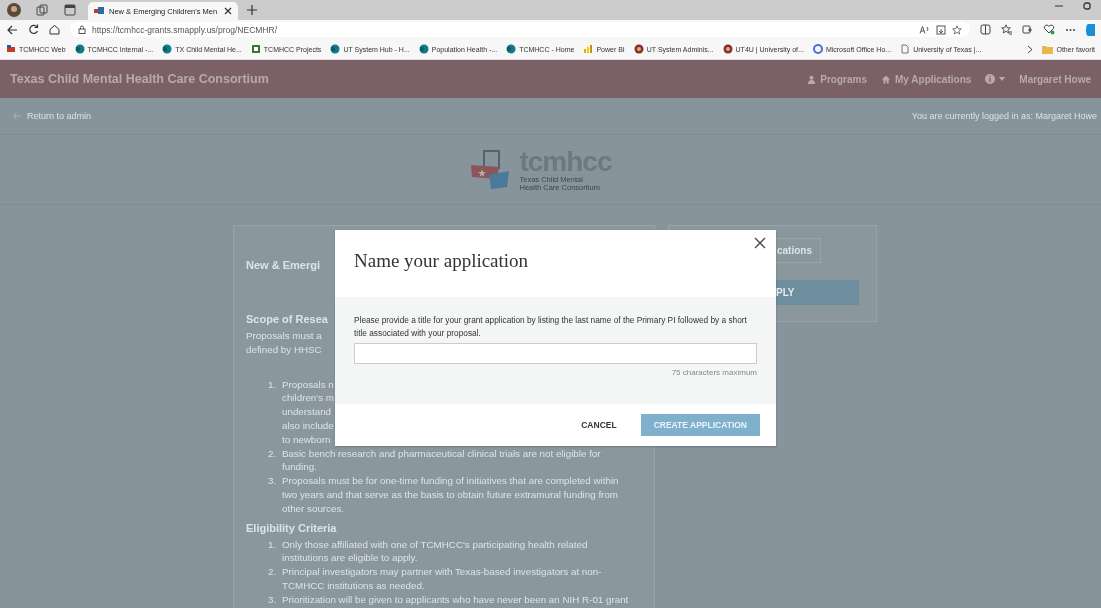 The height and width of the screenshot is (608, 1101). Describe the element at coordinates (287, 319) in the screenshot. I see `section-heading: Scope of Resea` at that location.